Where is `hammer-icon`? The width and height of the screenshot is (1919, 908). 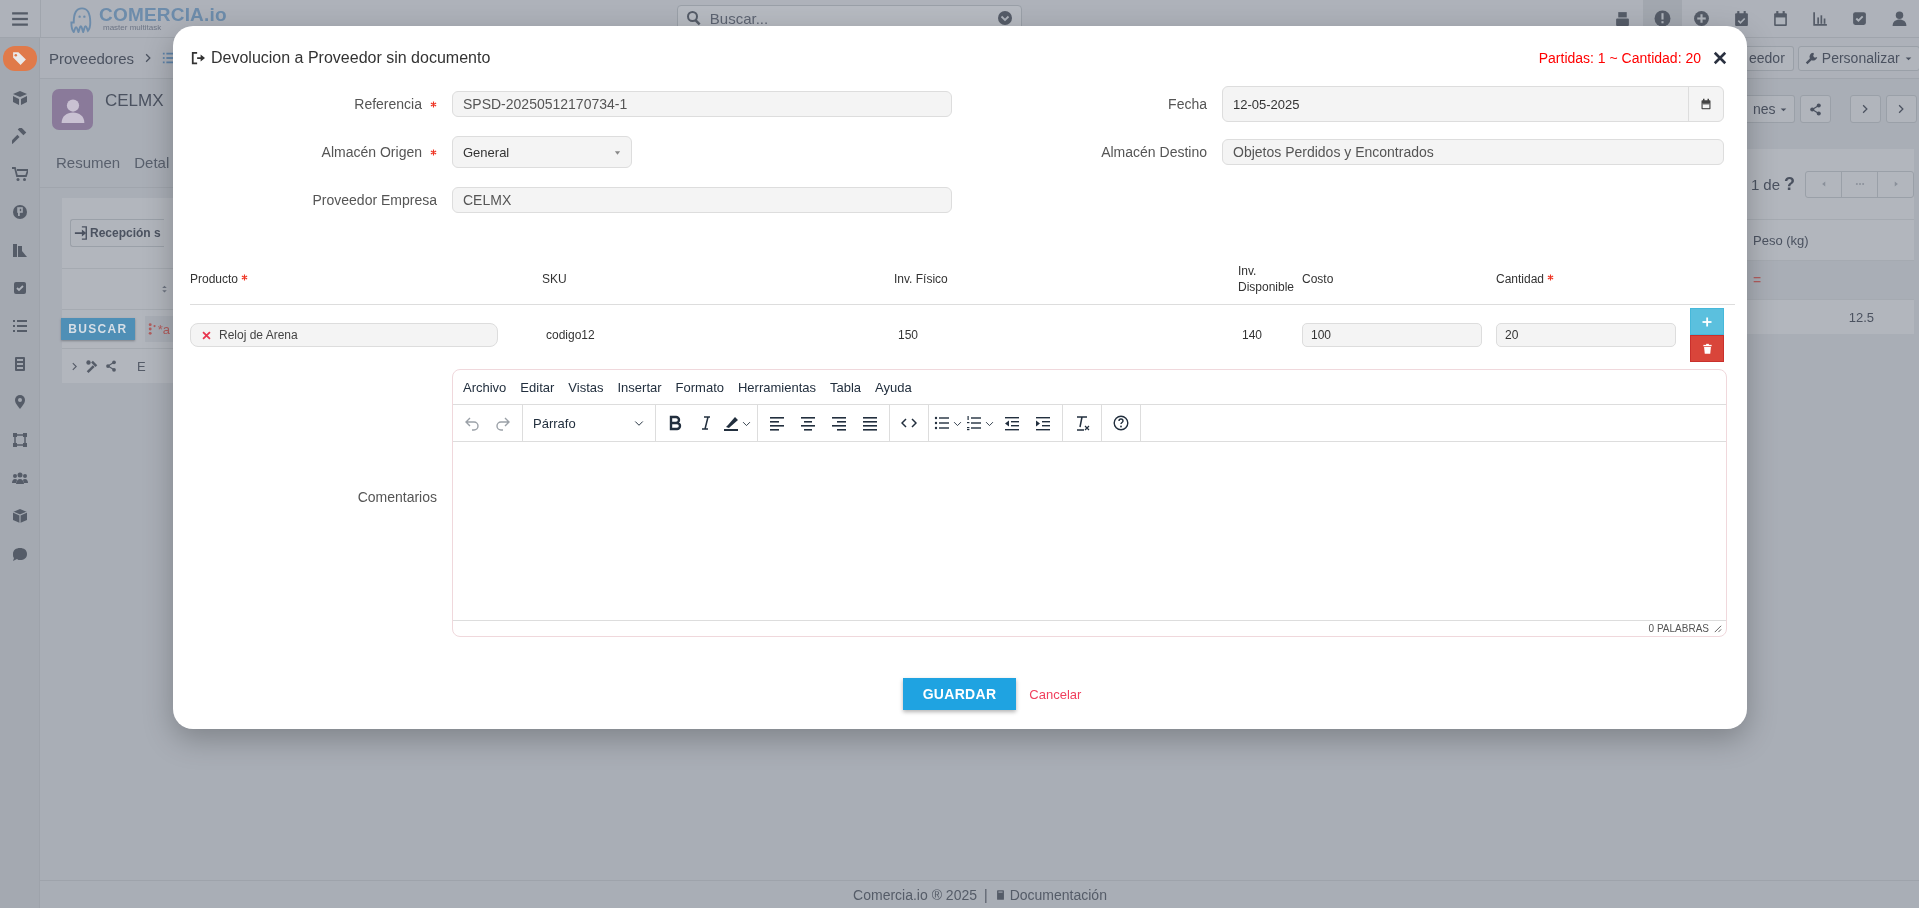 hammer-icon is located at coordinates (19, 136).